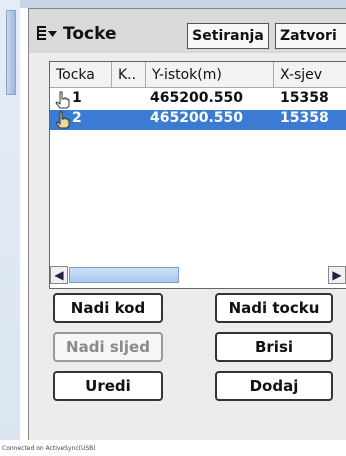 The height and width of the screenshot is (456, 346). Describe the element at coordinates (108, 308) in the screenshot. I see `nadi-kod-button: Nadi kod` at that location.